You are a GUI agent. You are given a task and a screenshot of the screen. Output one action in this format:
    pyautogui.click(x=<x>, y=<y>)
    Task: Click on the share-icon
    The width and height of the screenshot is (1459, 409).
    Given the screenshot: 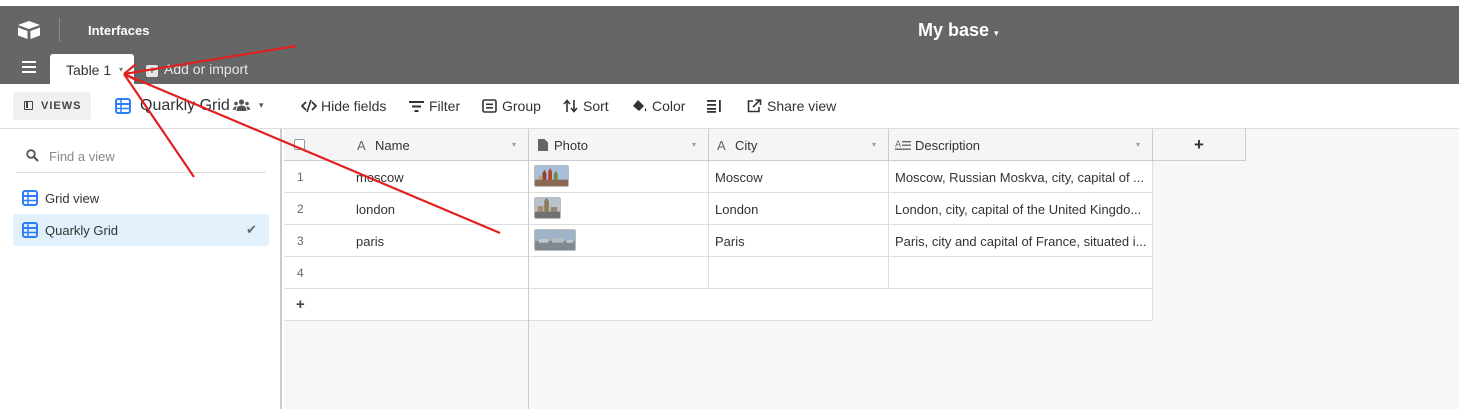 What is the action you would take?
    pyautogui.click(x=754, y=106)
    